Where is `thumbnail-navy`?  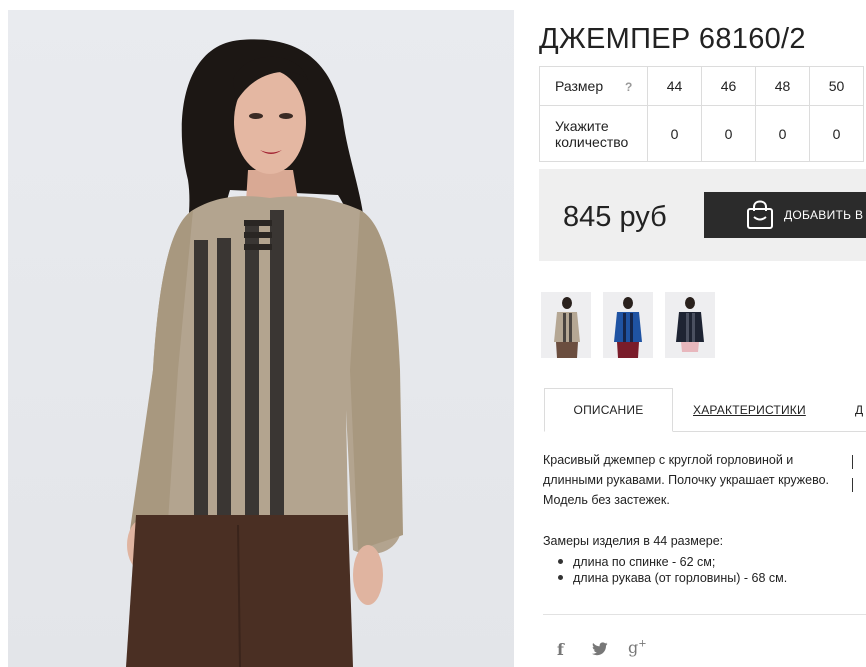
thumbnail-navy is located at coordinates (690, 325).